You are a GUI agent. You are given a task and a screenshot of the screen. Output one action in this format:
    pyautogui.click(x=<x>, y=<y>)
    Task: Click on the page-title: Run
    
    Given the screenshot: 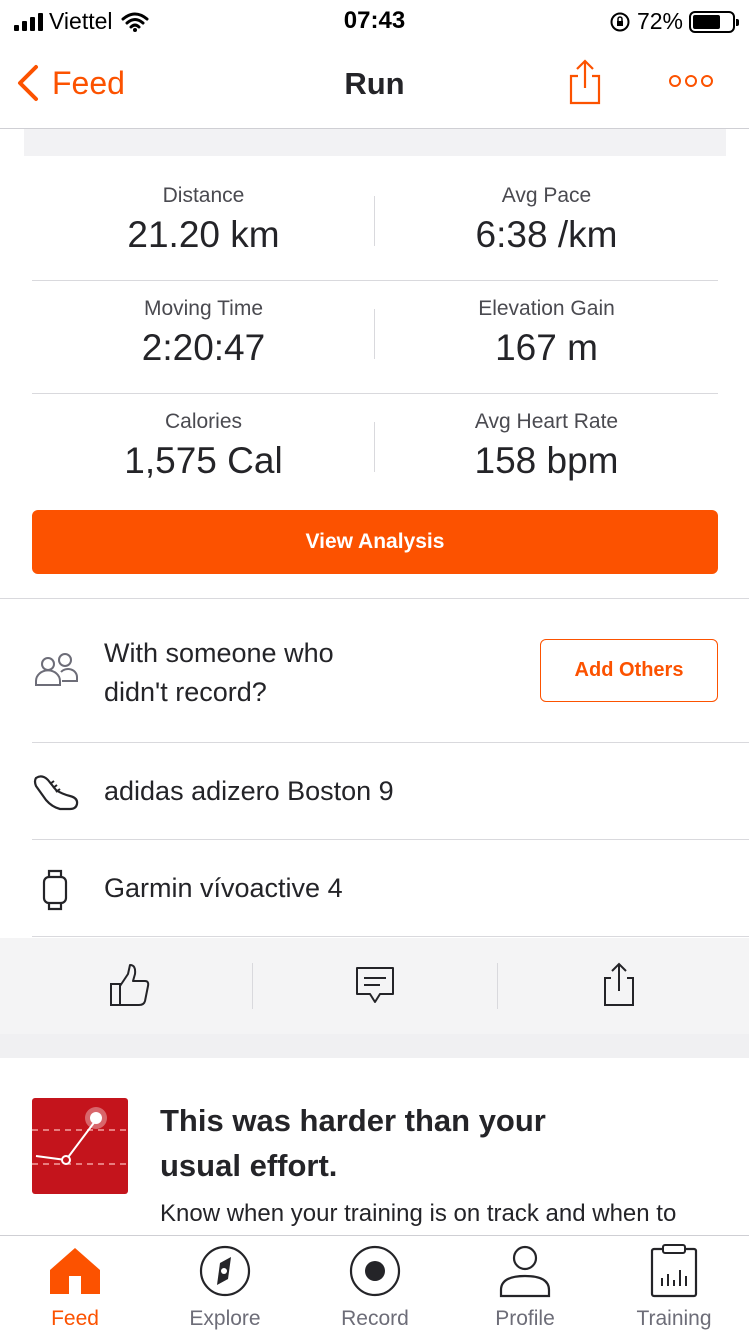 What is the action you would take?
    pyautogui.click(x=374, y=83)
    